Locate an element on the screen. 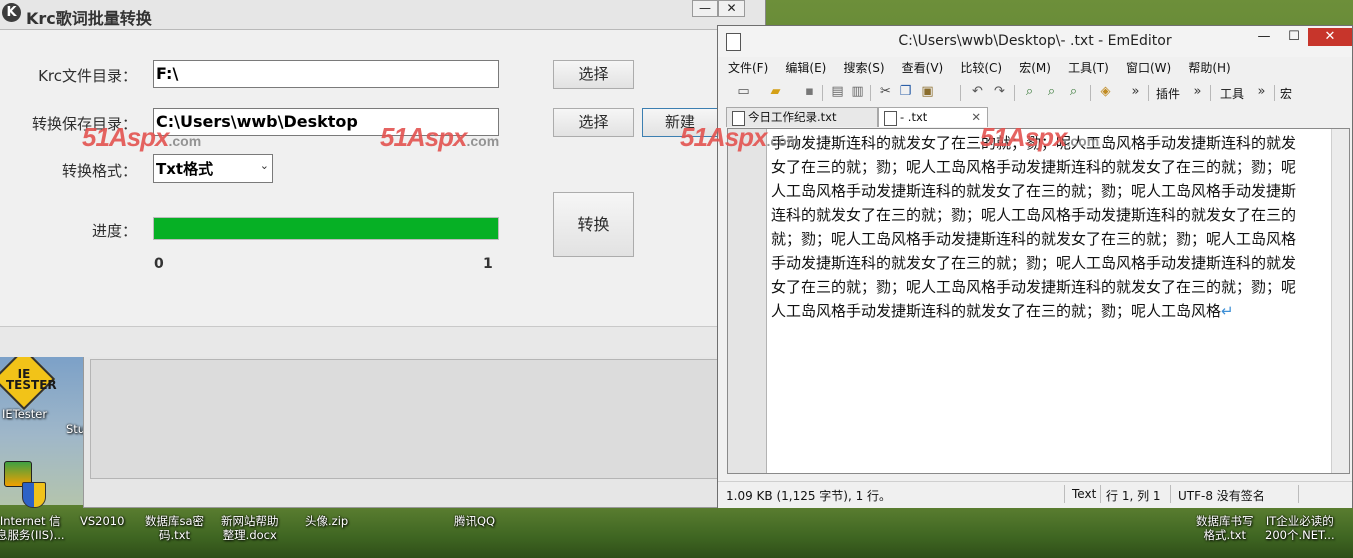 The image size is (1353, 558). menu-edit: 编辑(E) is located at coordinates (805, 67).